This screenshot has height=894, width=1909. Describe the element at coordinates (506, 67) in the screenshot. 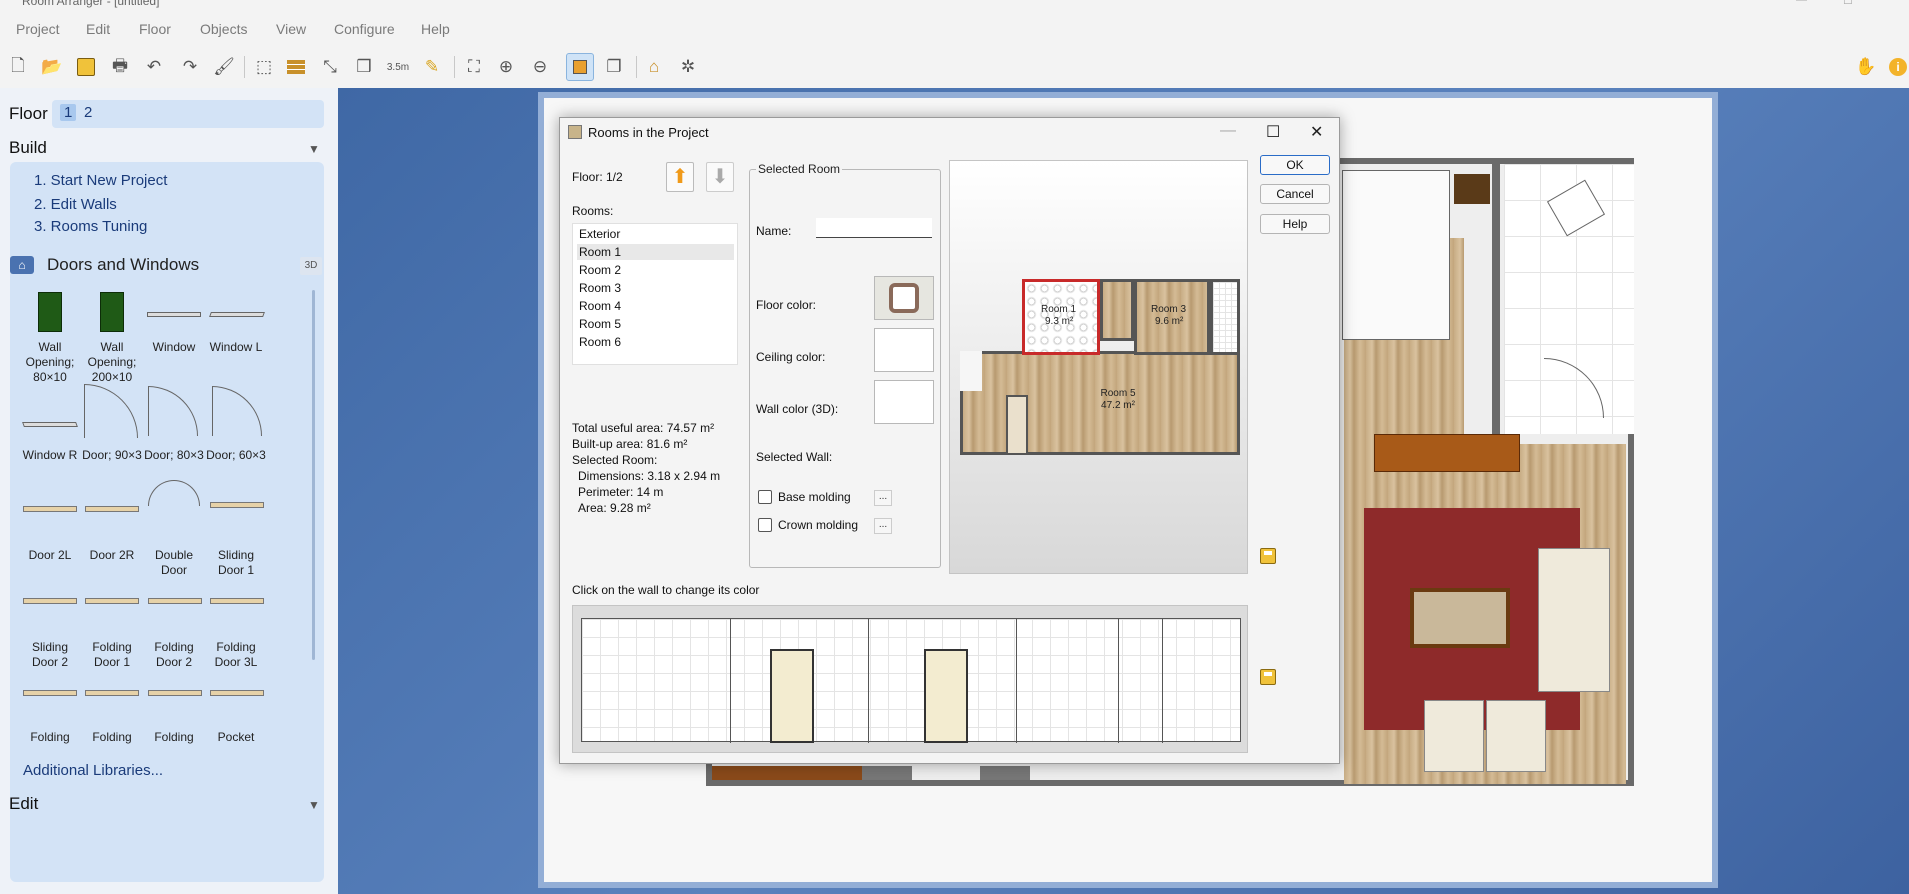

I see `zoom-in-icon: ⊕` at that location.